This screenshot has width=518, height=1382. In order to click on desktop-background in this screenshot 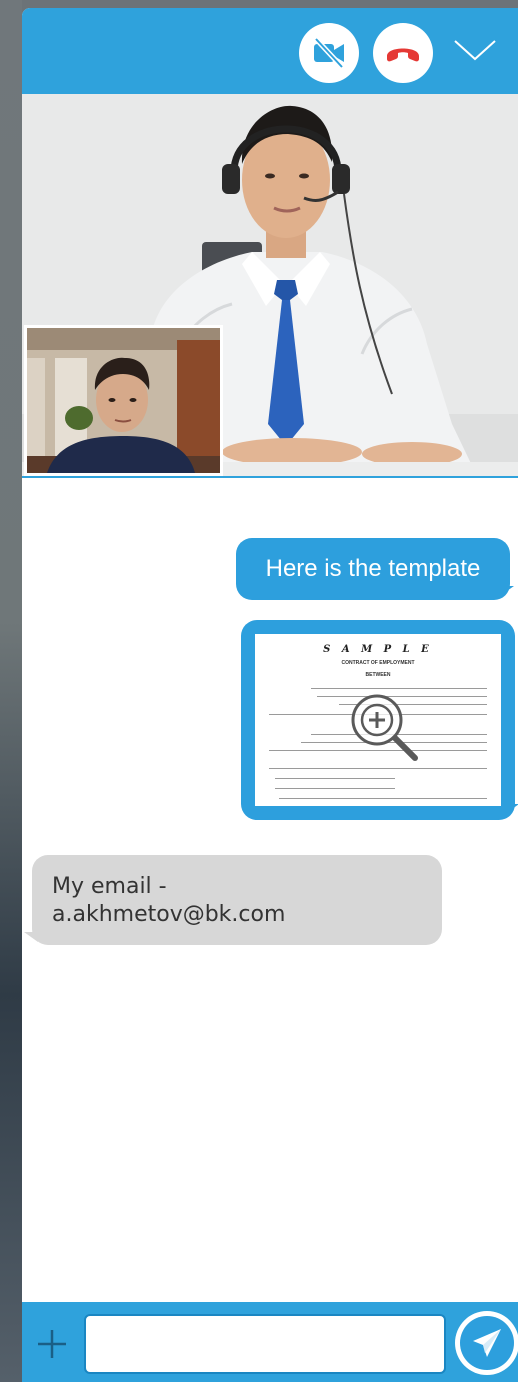, I will do `click(11, 691)`.